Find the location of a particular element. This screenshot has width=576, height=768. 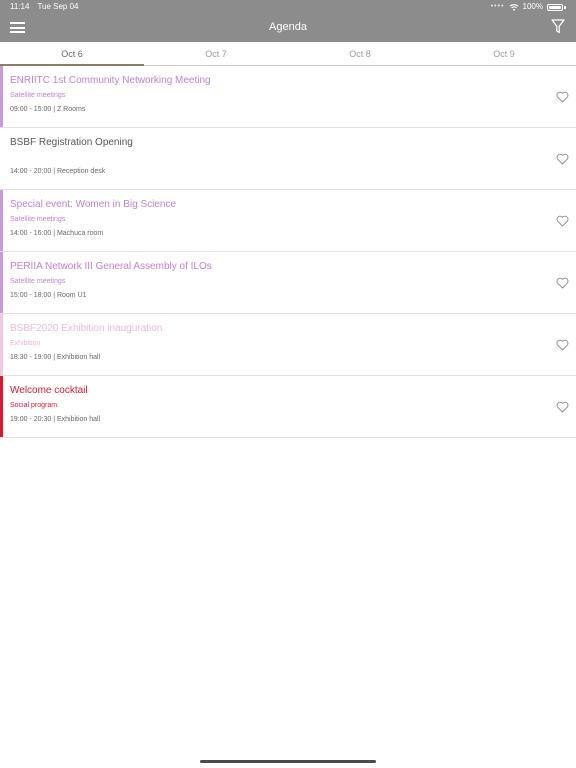

tab-oct-6: Oct 6 is located at coordinates (72, 54).